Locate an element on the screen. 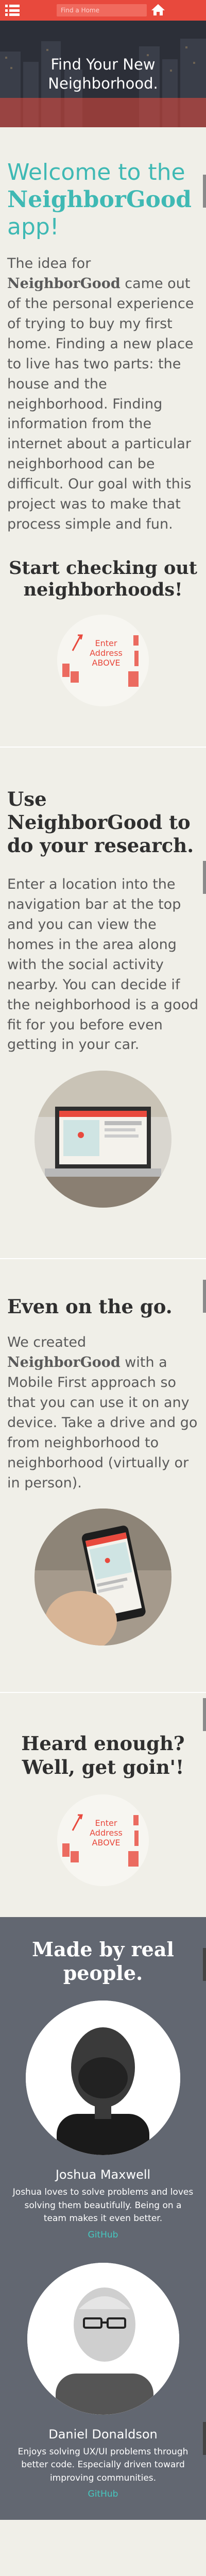 The width and height of the screenshot is (206, 2576). top-nav is located at coordinates (103, 10).